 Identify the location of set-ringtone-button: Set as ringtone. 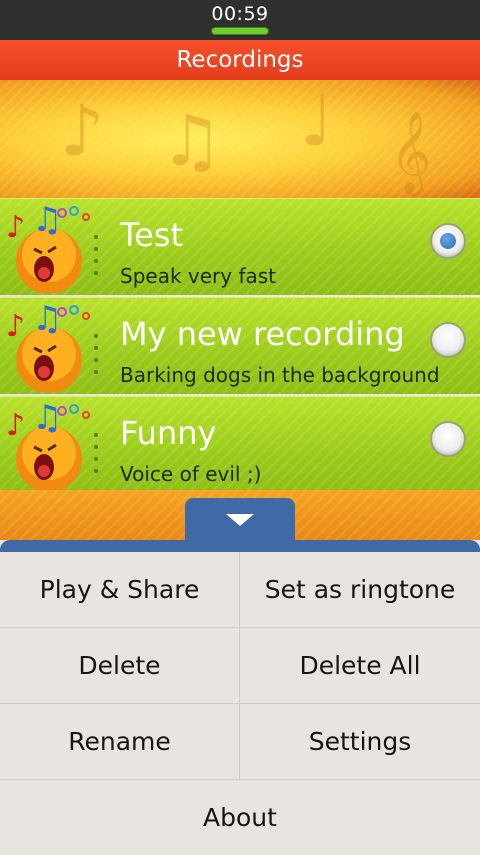
(360, 590).